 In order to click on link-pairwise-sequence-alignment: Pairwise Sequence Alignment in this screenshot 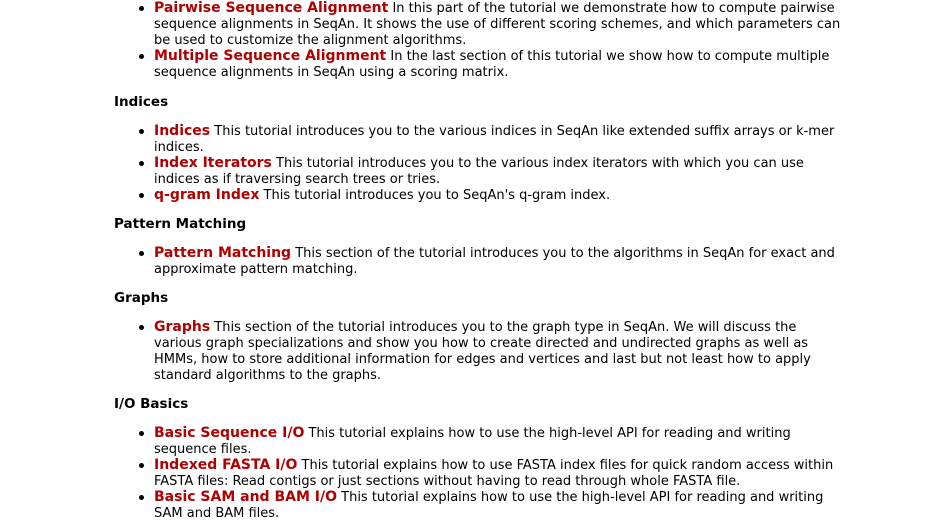, I will do `click(271, 8)`.